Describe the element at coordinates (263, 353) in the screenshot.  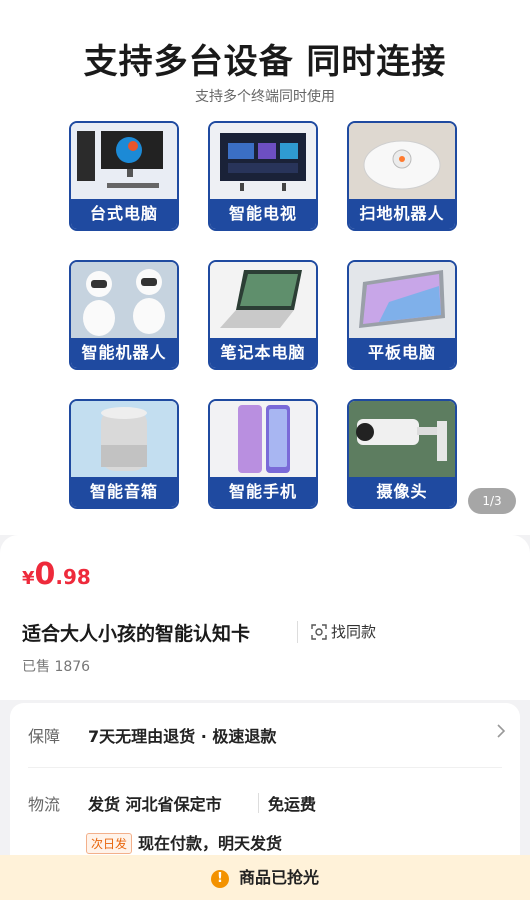
I see `device-label: 笔记本电脑` at that location.